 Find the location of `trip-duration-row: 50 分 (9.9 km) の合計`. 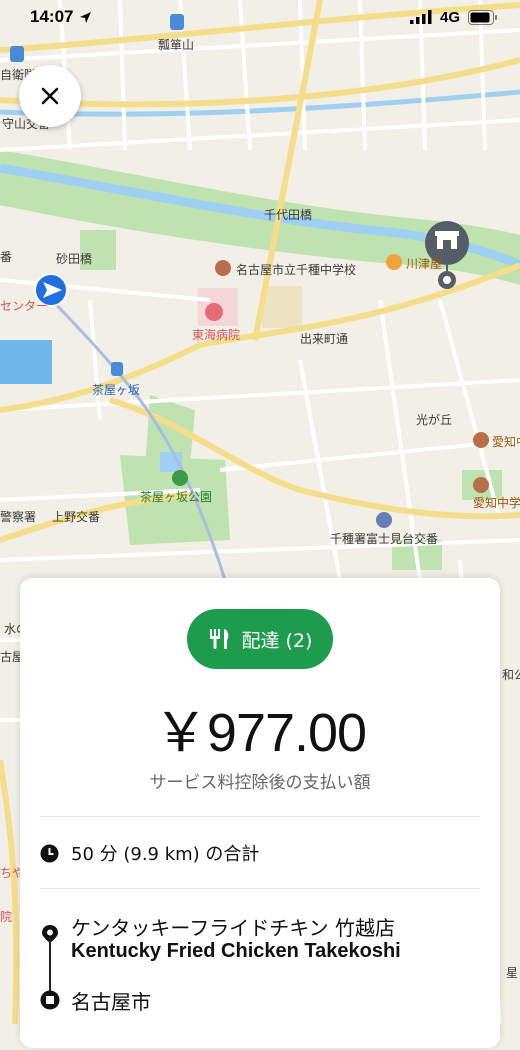

trip-duration-row: 50 分 (9.9 km) の合計 is located at coordinates (149, 853).